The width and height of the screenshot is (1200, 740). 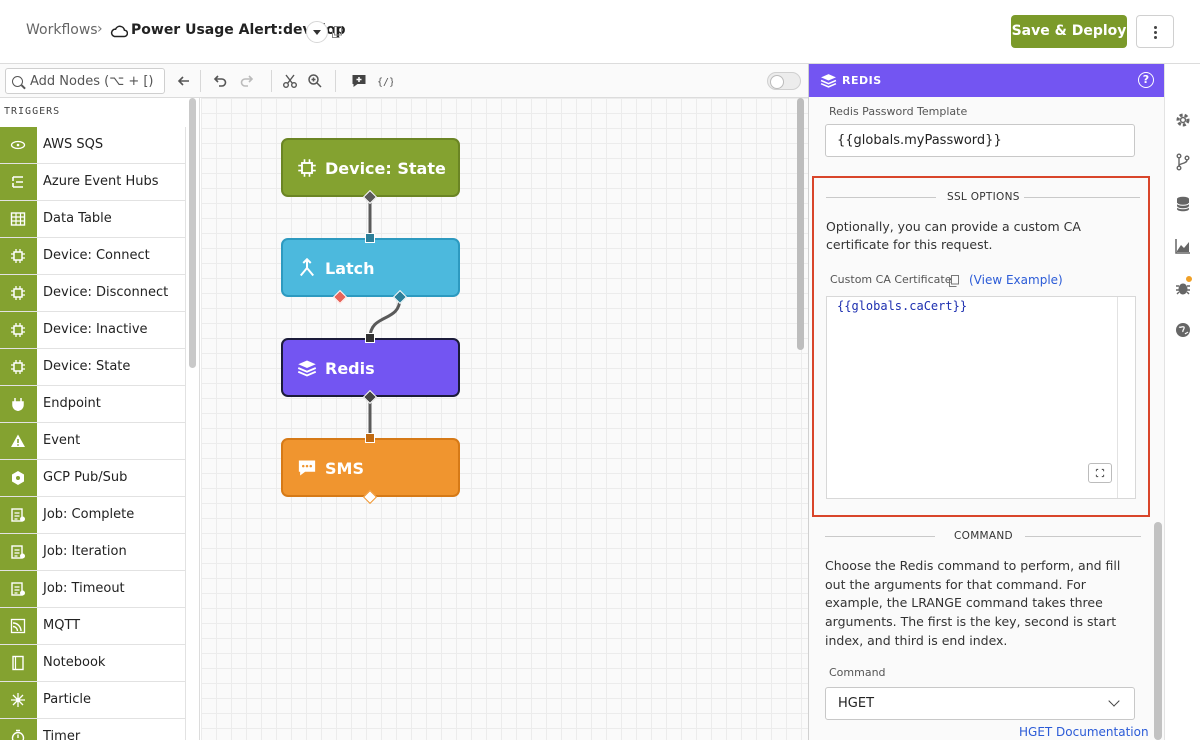 What do you see at coordinates (18, 626) in the screenshot?
I see `mqtt-icon` at bounding box center [18, 626].